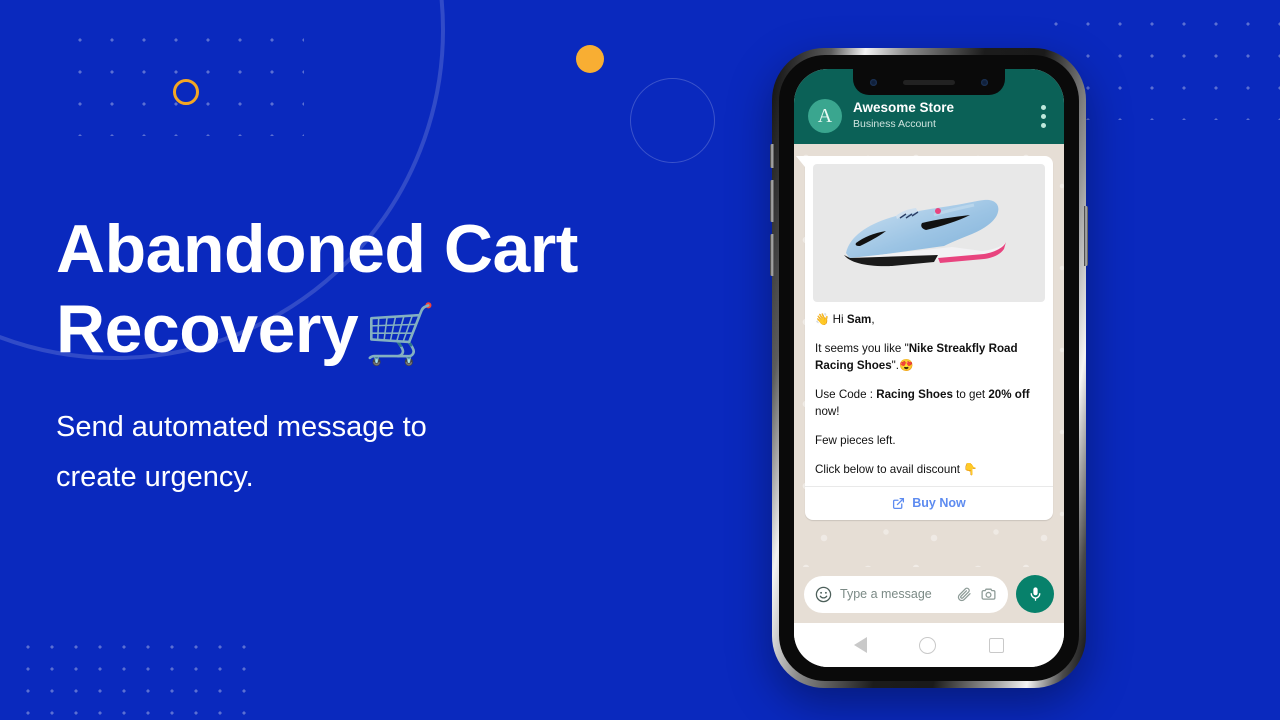  I want to click on shopping-cart-icon: 🛒, so click(400, 334).